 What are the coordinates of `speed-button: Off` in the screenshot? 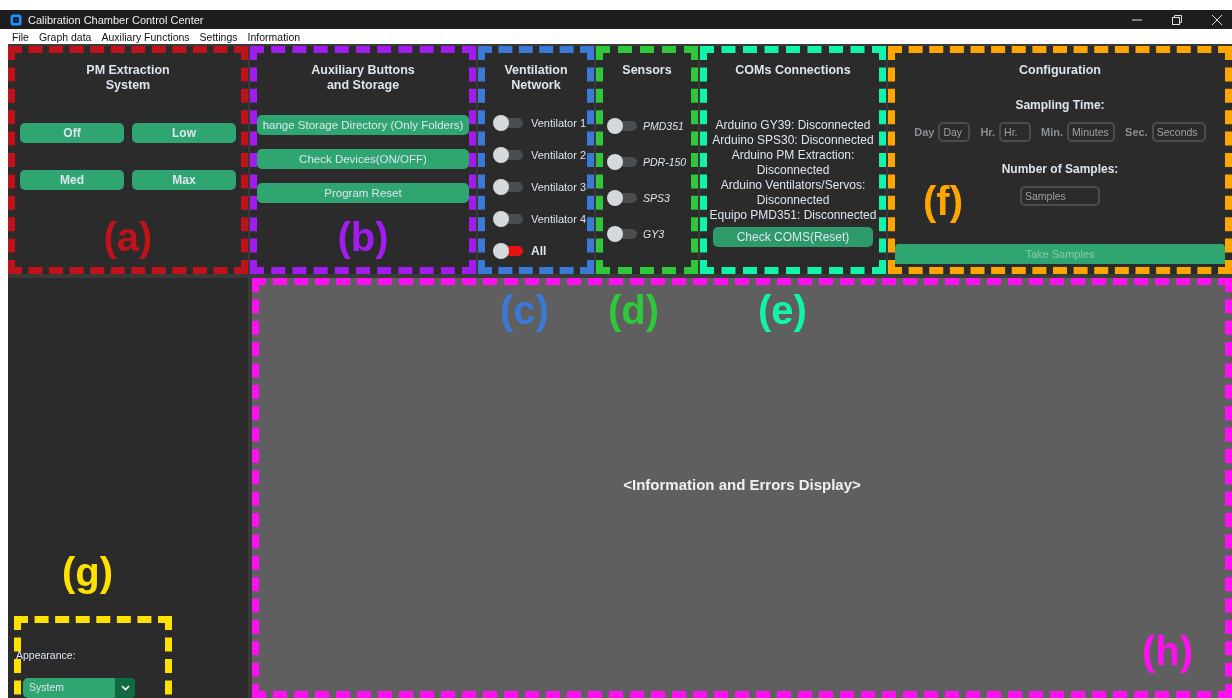 It's located at (72, 133).